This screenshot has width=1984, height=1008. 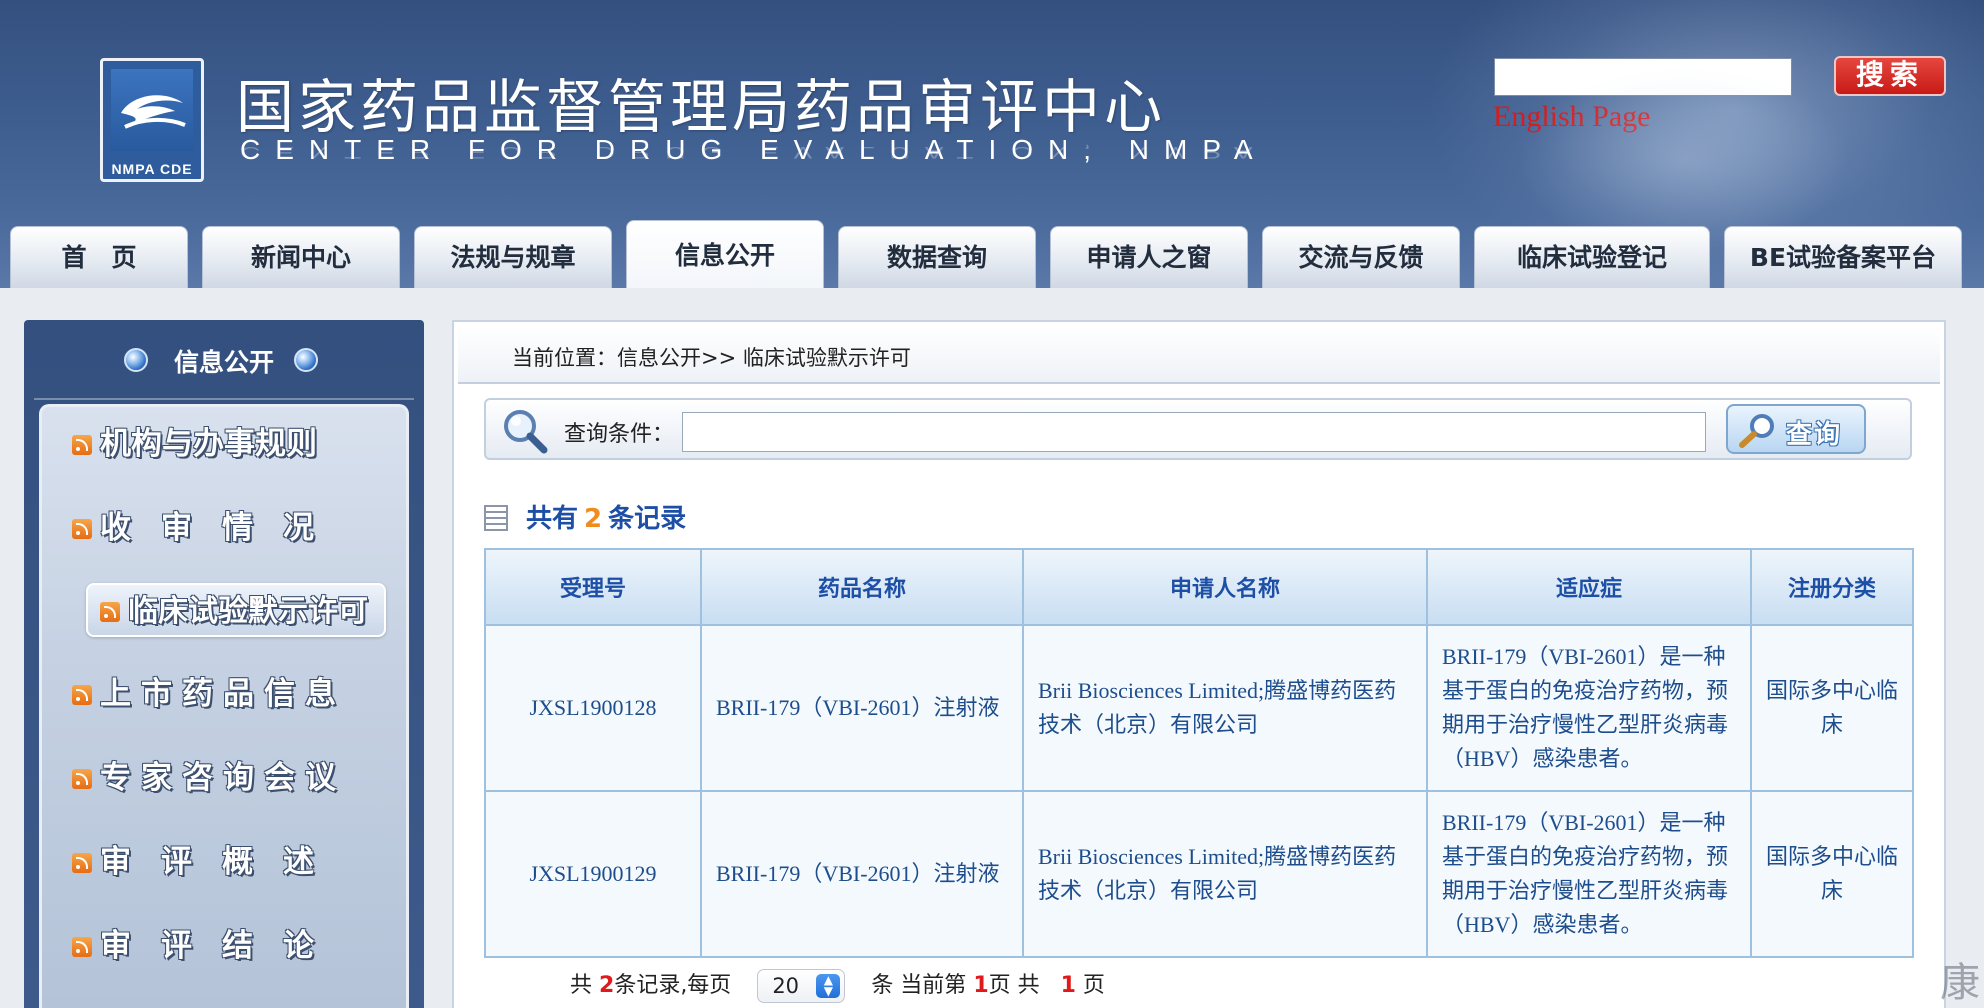 What do you see at coordinates (496, 518) in the screenshot?
I see `list-icon` at bounding box center [496, 518].